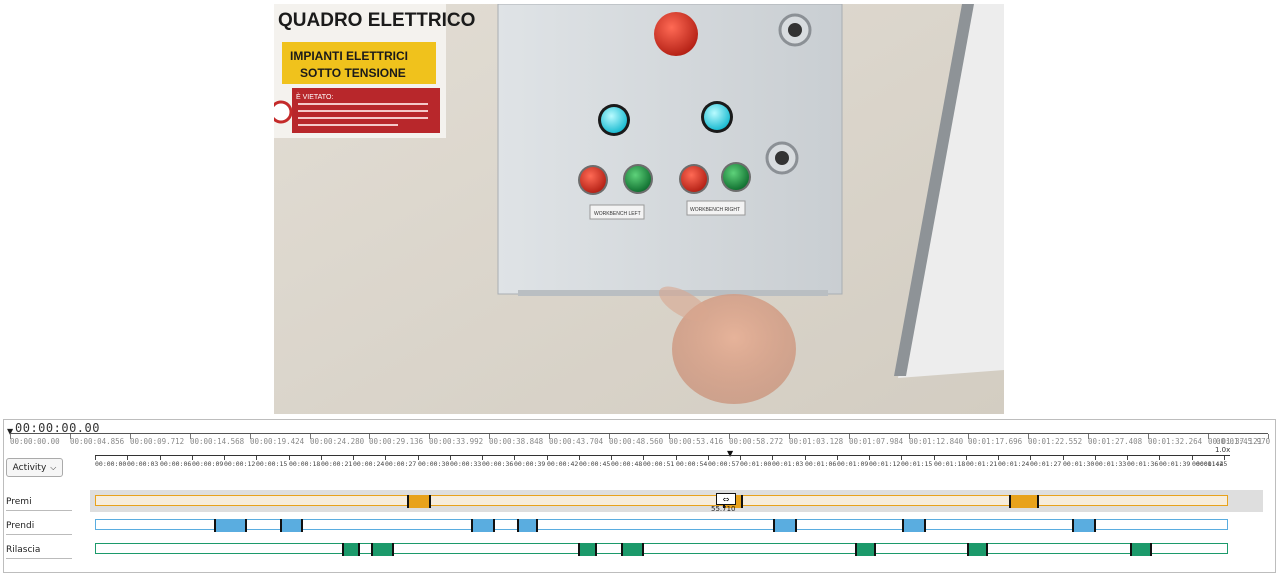  I want to click on overview-tick-label: 00:01:22.552, so click(1055, 441).